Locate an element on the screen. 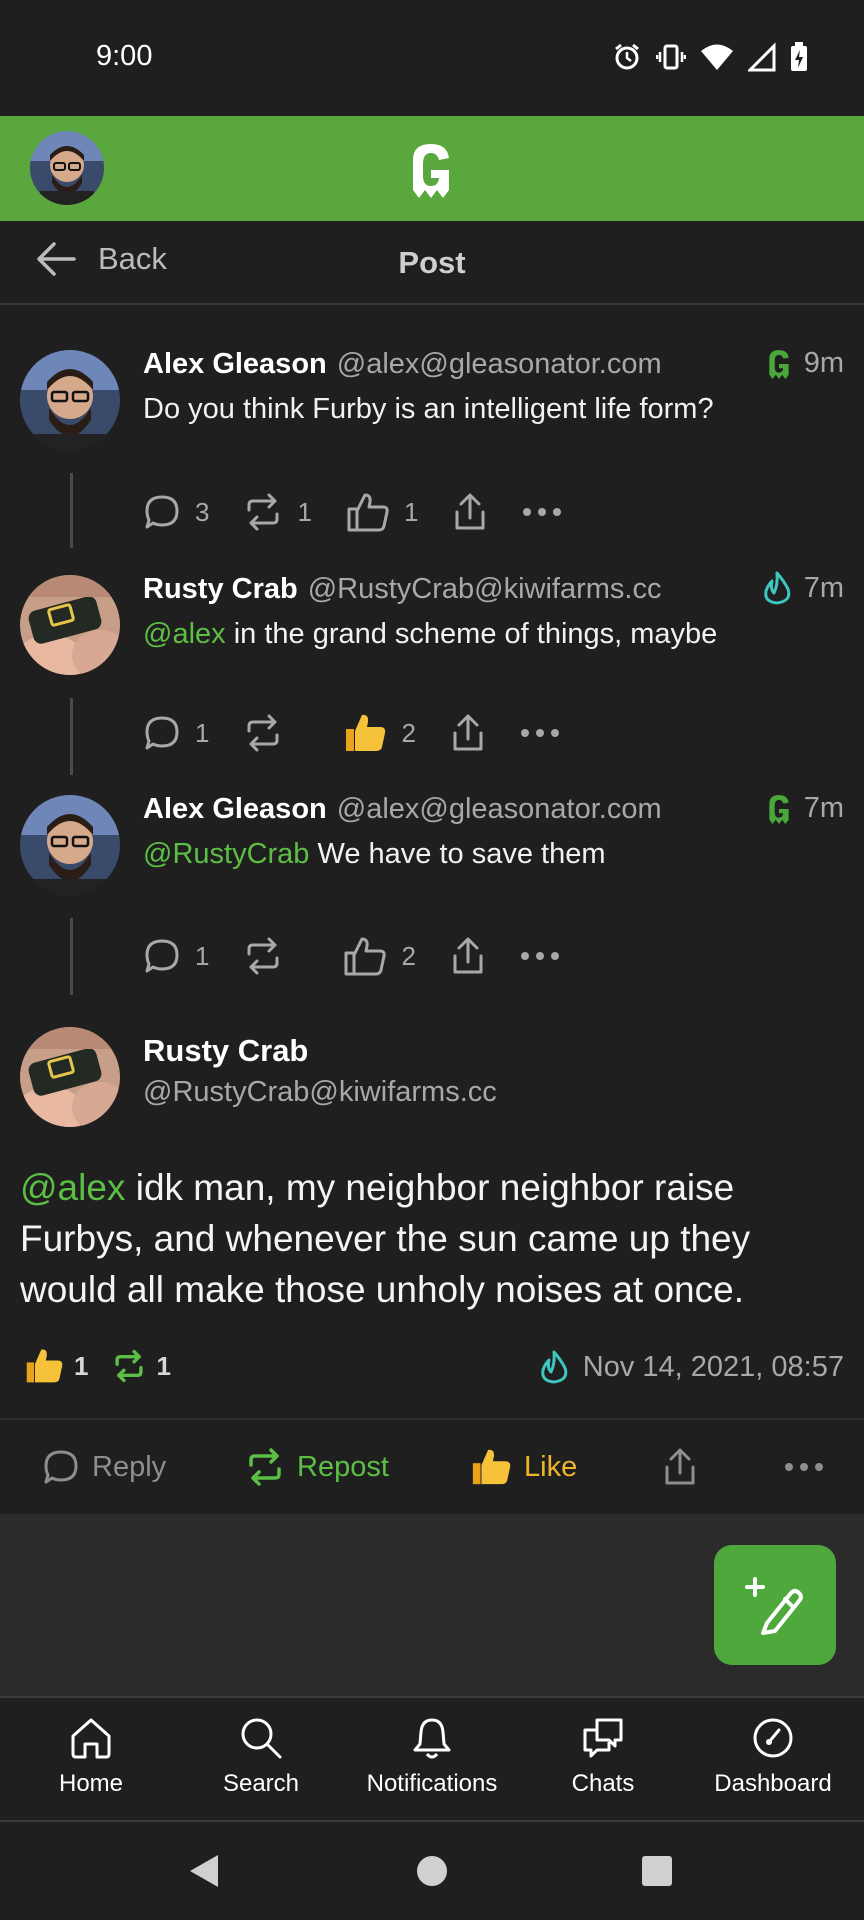  system-navigation-bar is located at coordinates (432, 1871).